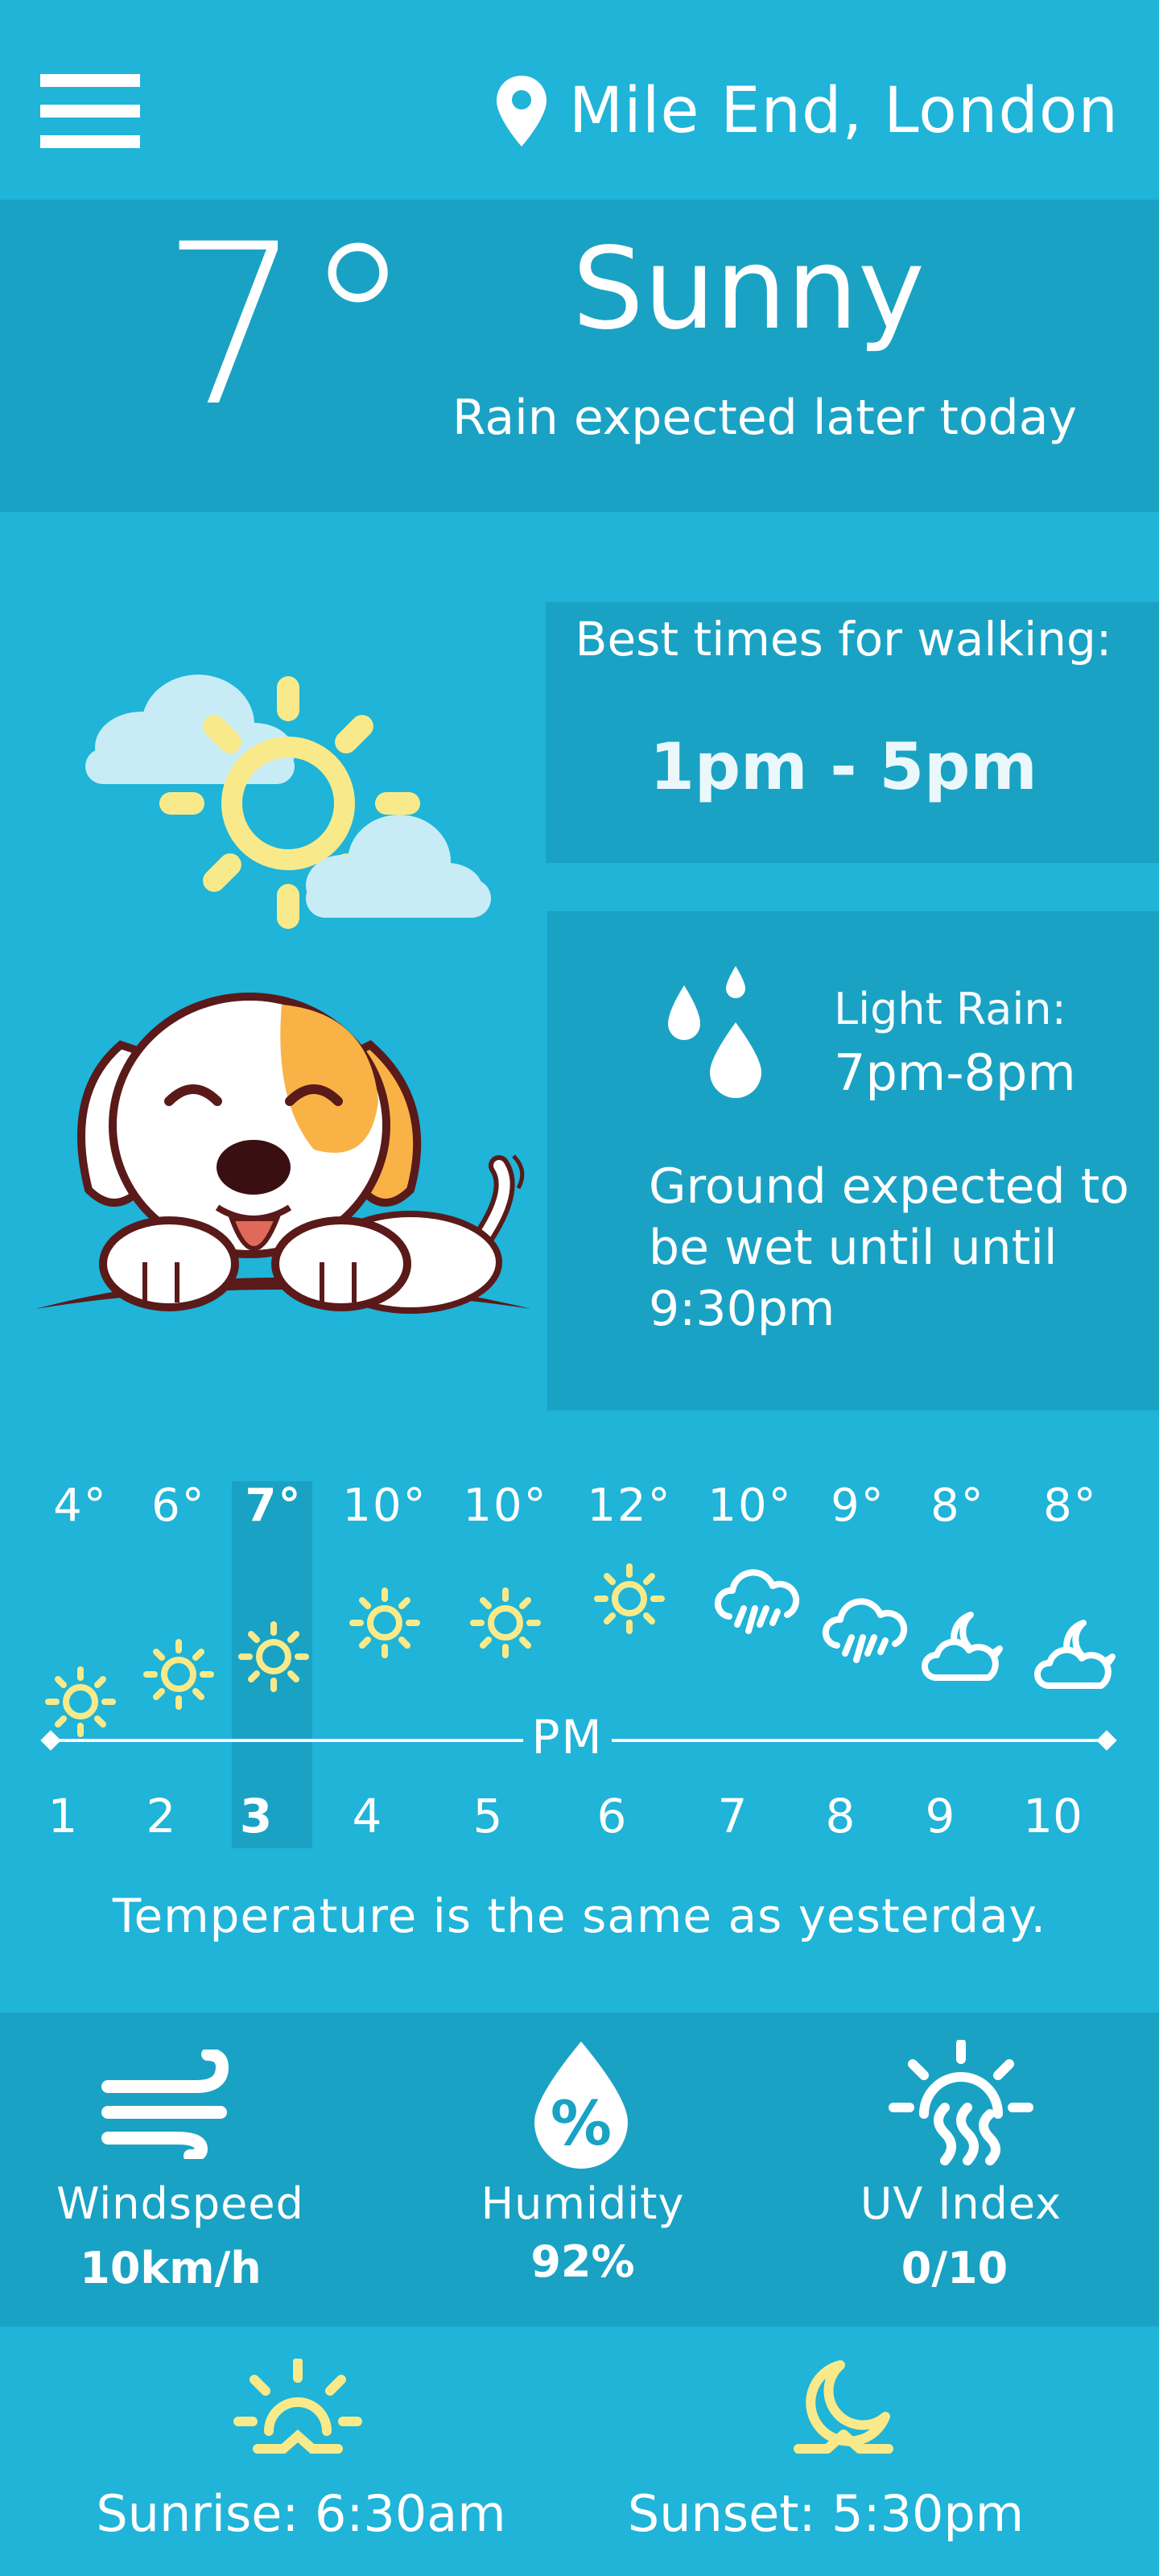 This screenshot has width=1159, height=2576. Describe the element at coordinates (287, 326) in the screenshot. I see `current-temperature: 7°` at that location.